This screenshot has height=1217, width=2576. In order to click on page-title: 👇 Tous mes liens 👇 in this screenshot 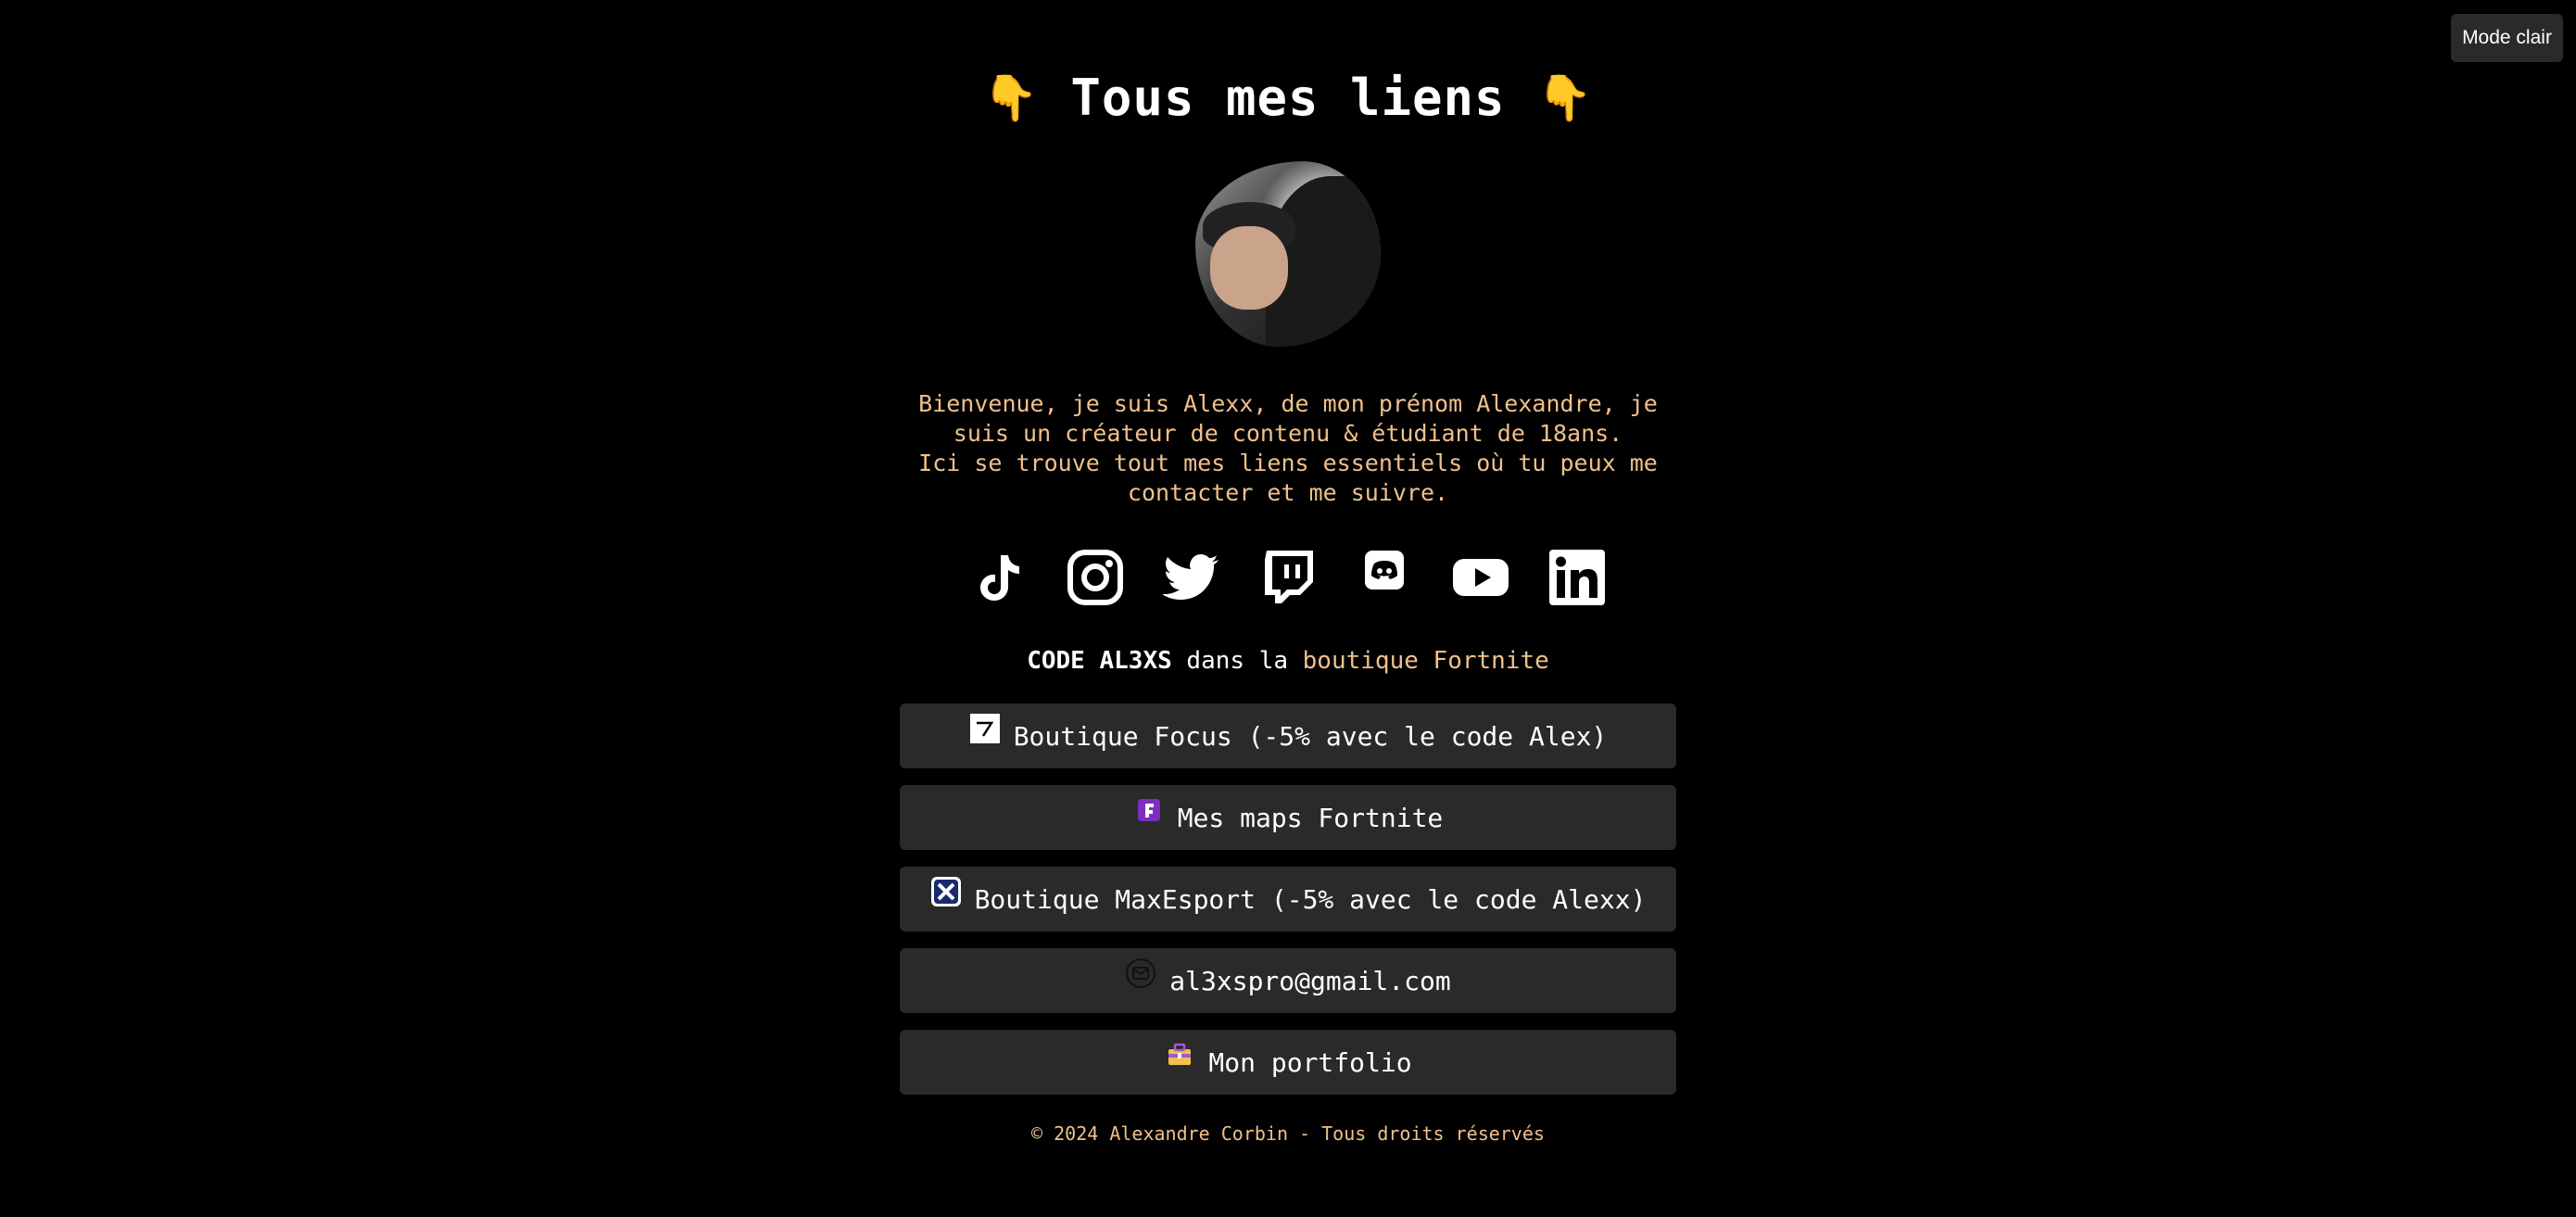, I will do `click(1289, 98)`.